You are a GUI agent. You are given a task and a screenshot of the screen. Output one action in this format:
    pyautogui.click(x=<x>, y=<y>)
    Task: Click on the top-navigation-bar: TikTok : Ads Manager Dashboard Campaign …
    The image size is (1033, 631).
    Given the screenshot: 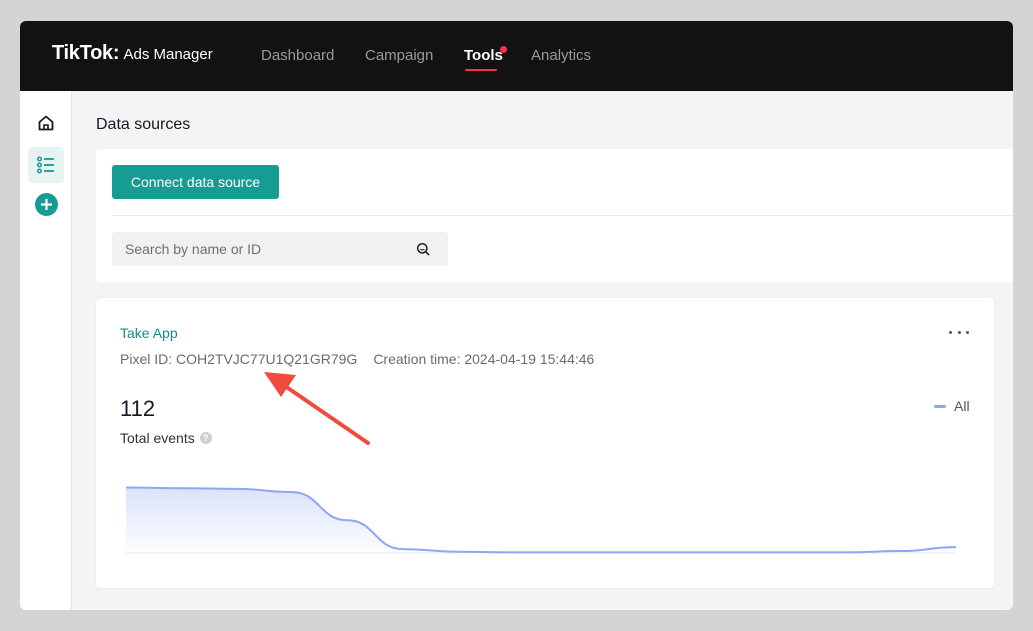 What is the action you would take?
    pyautogui.click(x=516, y=56)
    